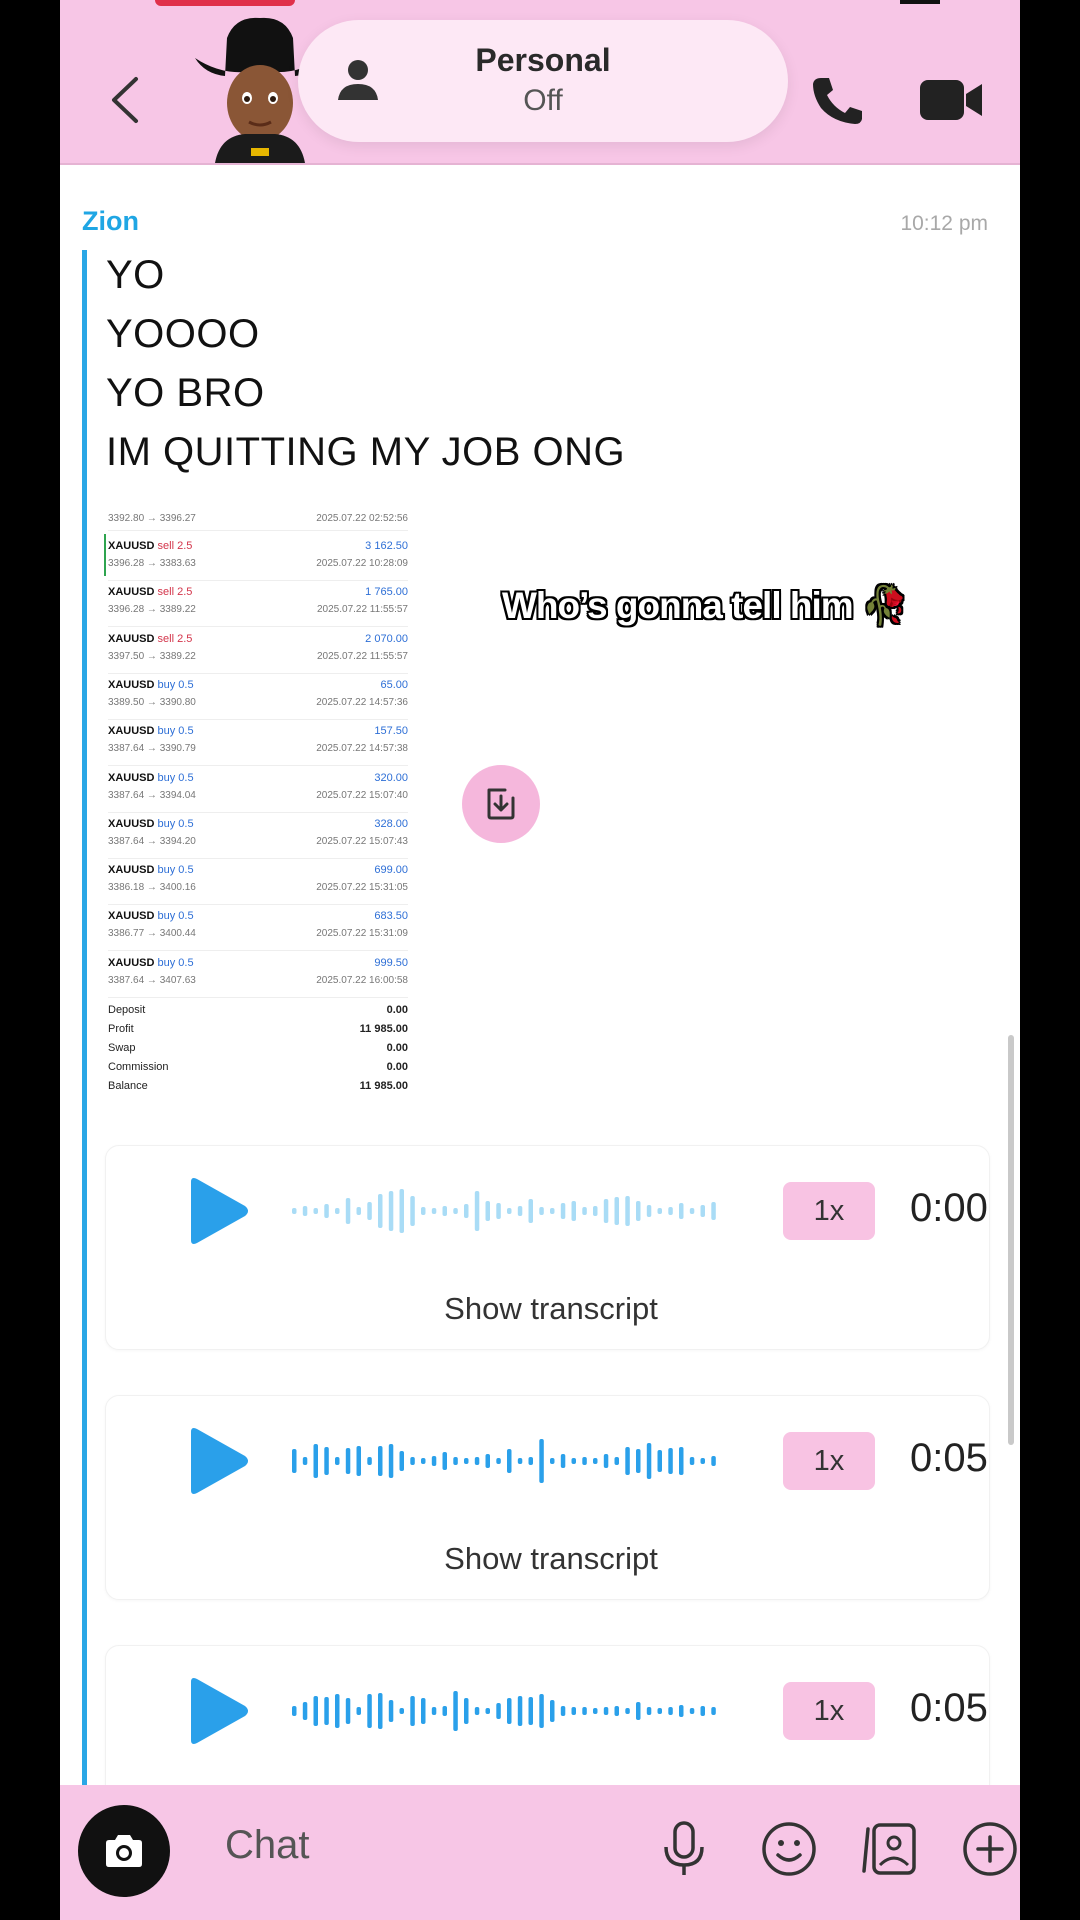 Image resolution: width=1080 pixels, height=1920 pixels. What do you see at coordinates (397, 1048) in the screenshot?
I see `summary-value: 0.00` at bounding box center [397, 1048].